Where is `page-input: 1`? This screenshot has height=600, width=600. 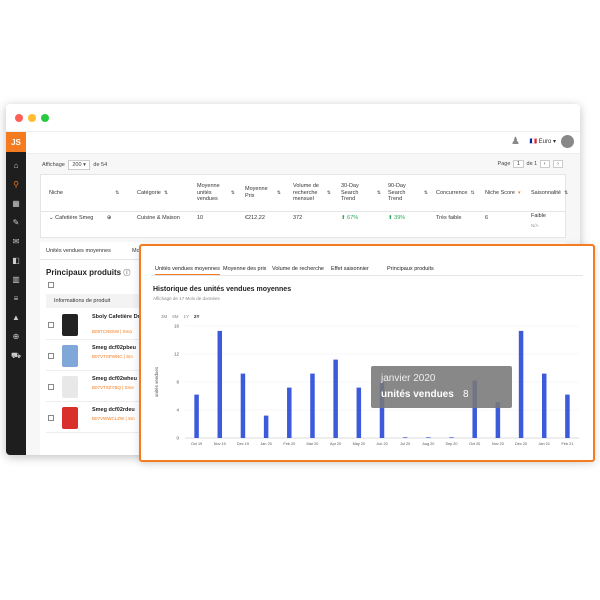 page-input: 1 is located at coordinates (518, 164).